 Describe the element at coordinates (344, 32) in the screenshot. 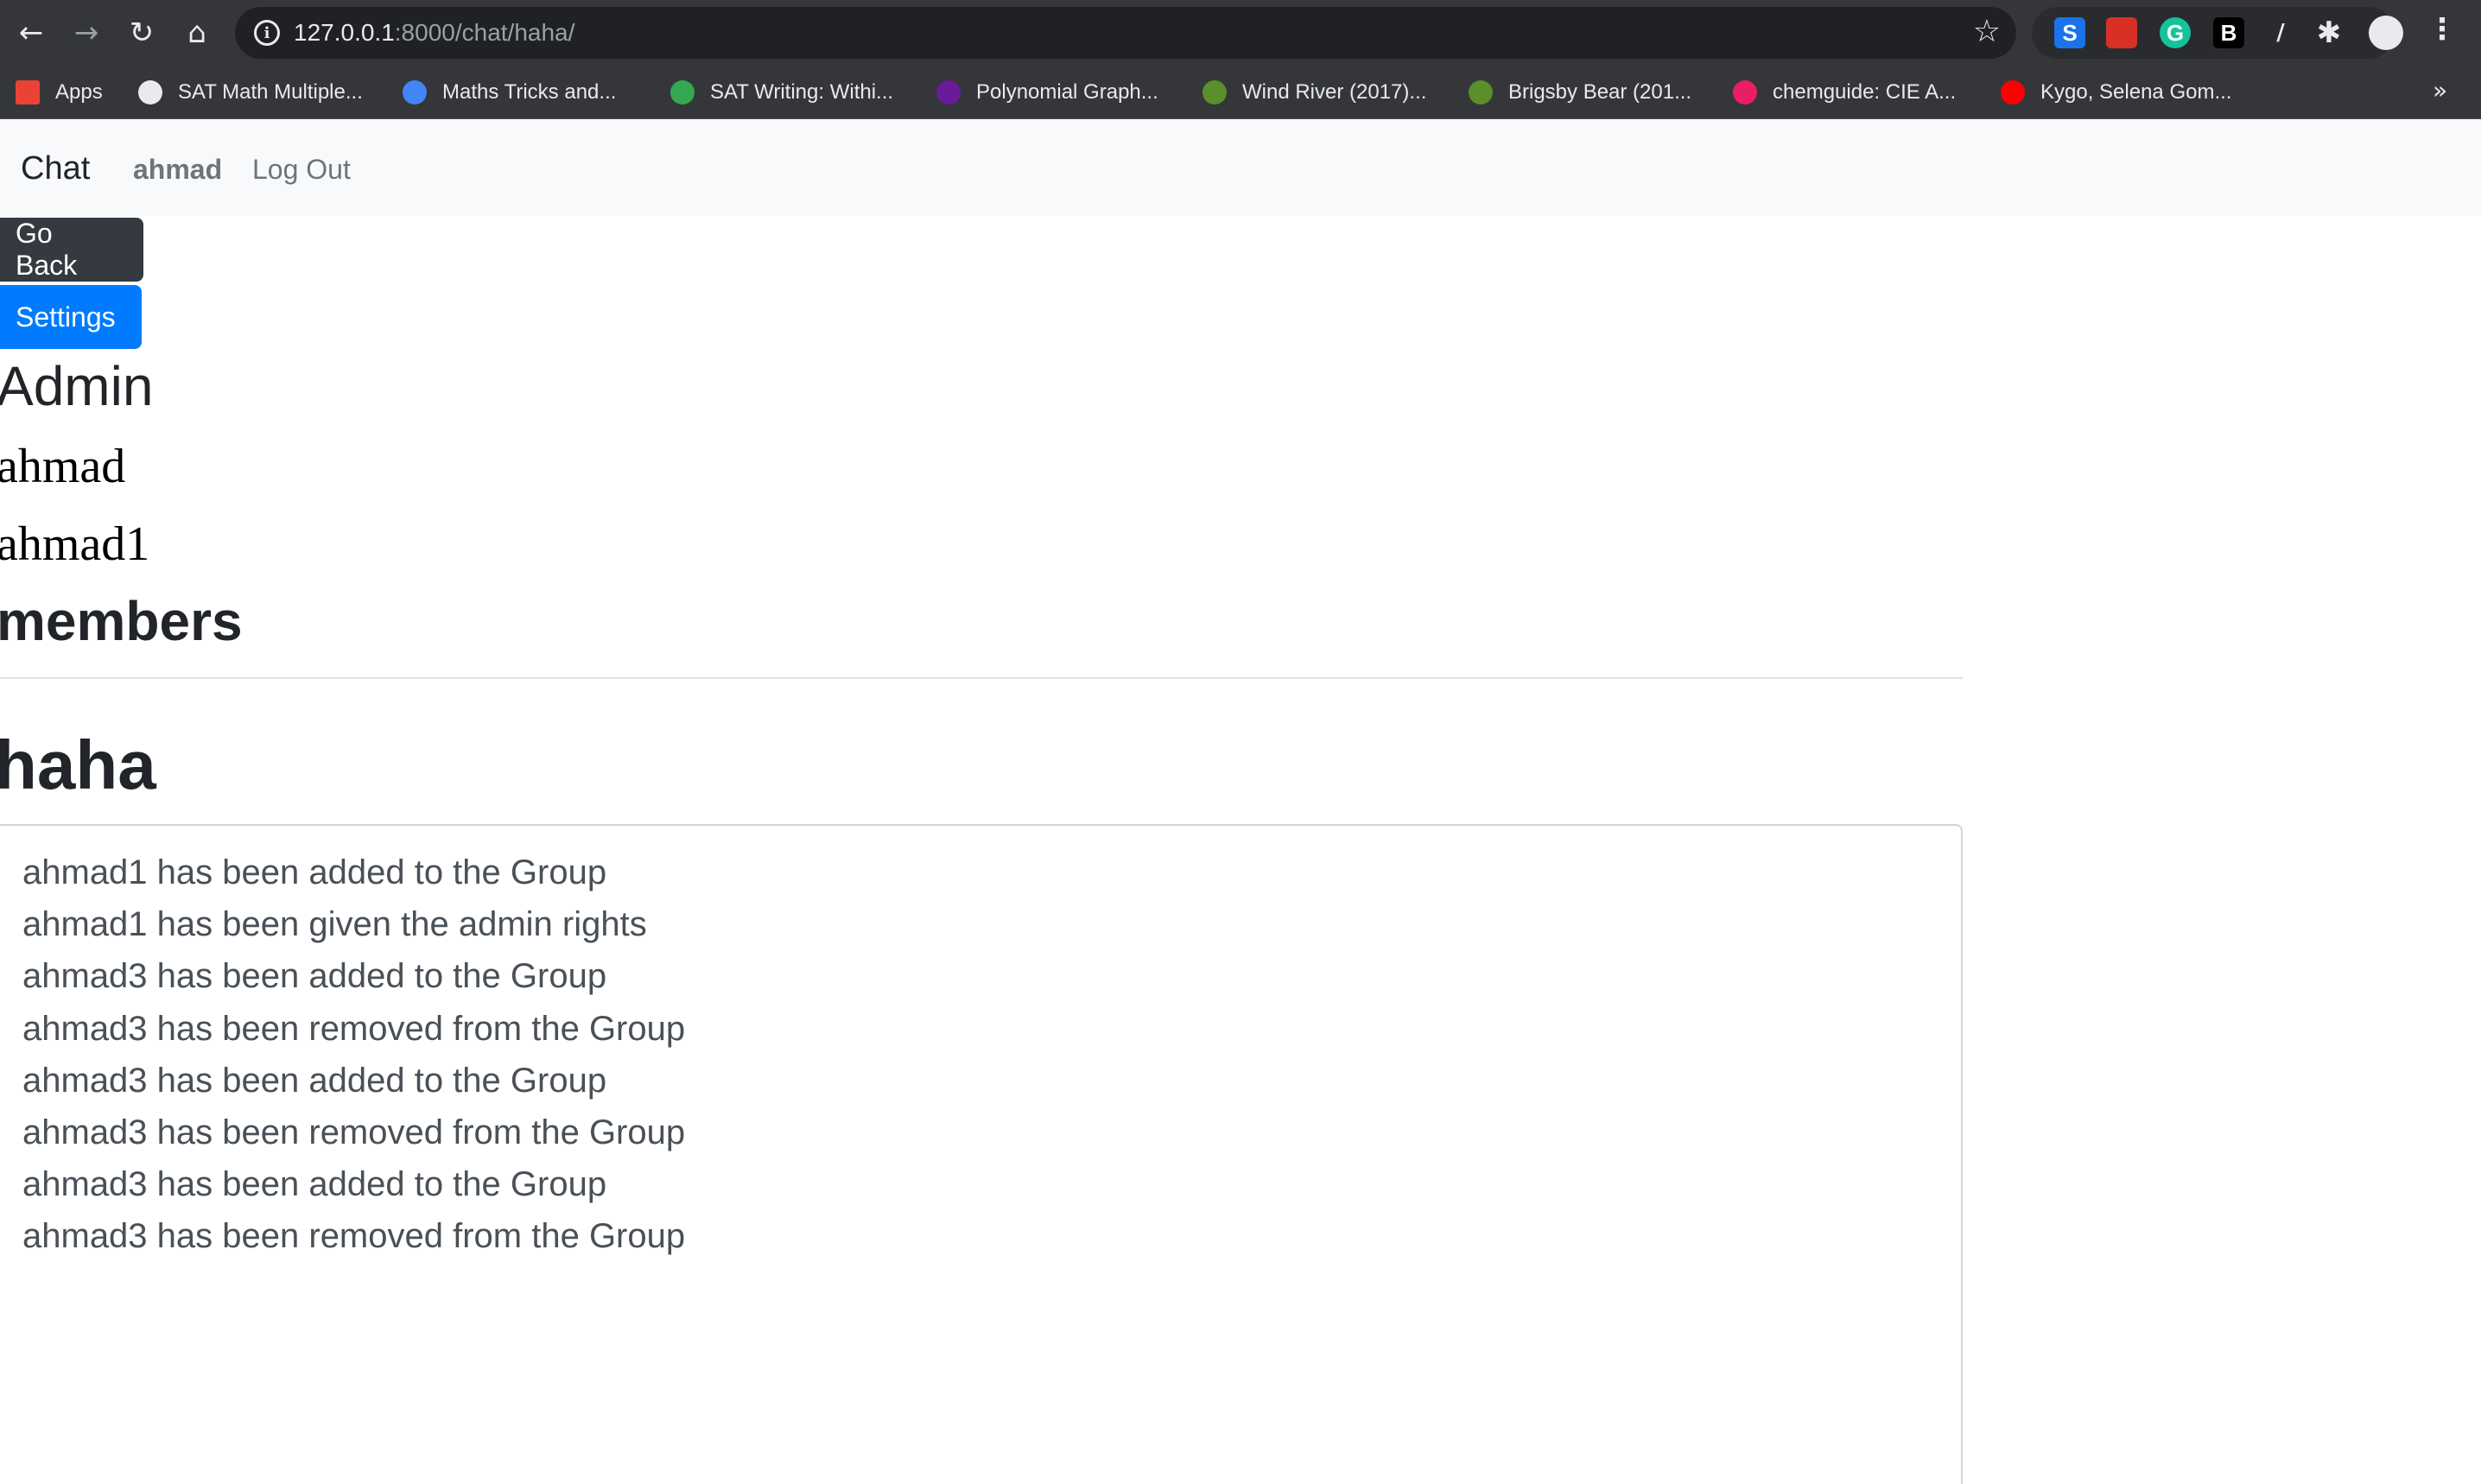

I see `url-host: 127.0.0.1` at that location.